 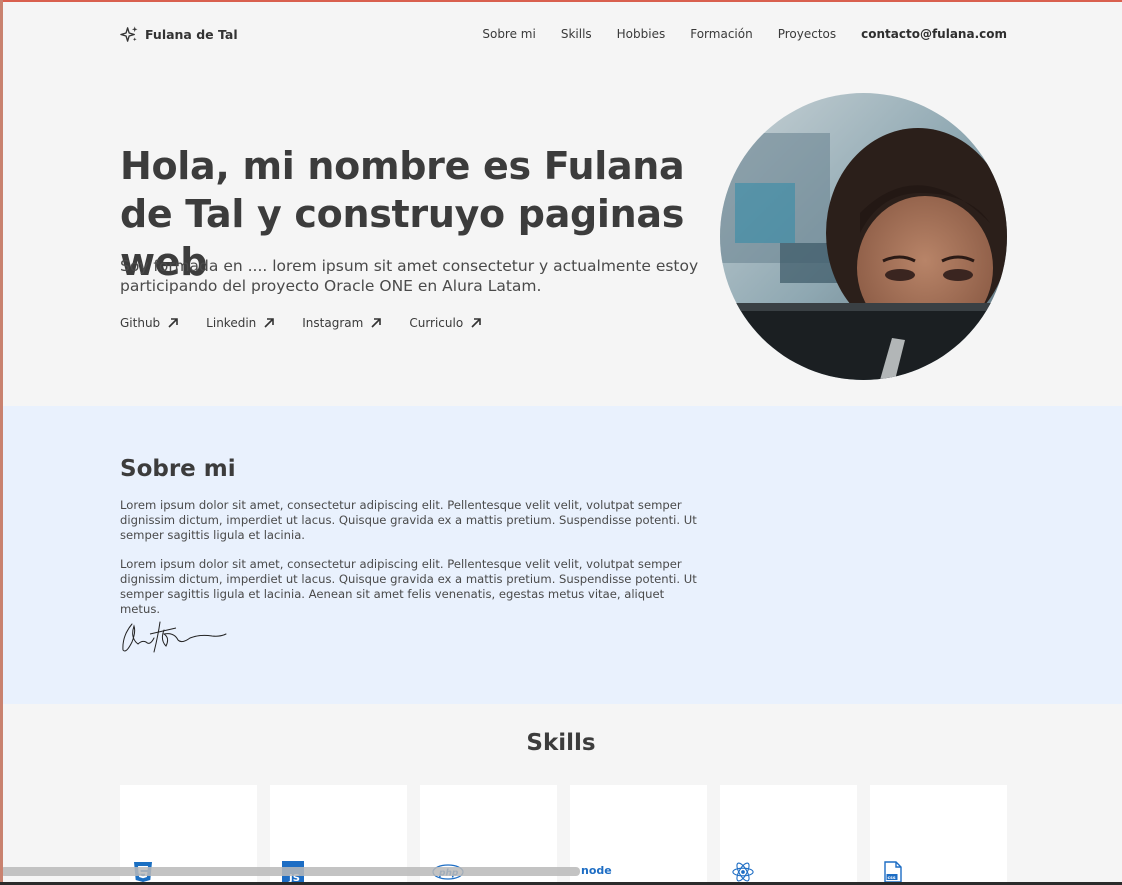 I want to click on nav-link-proyectos: Proyectos, so click(x=807, y=34).